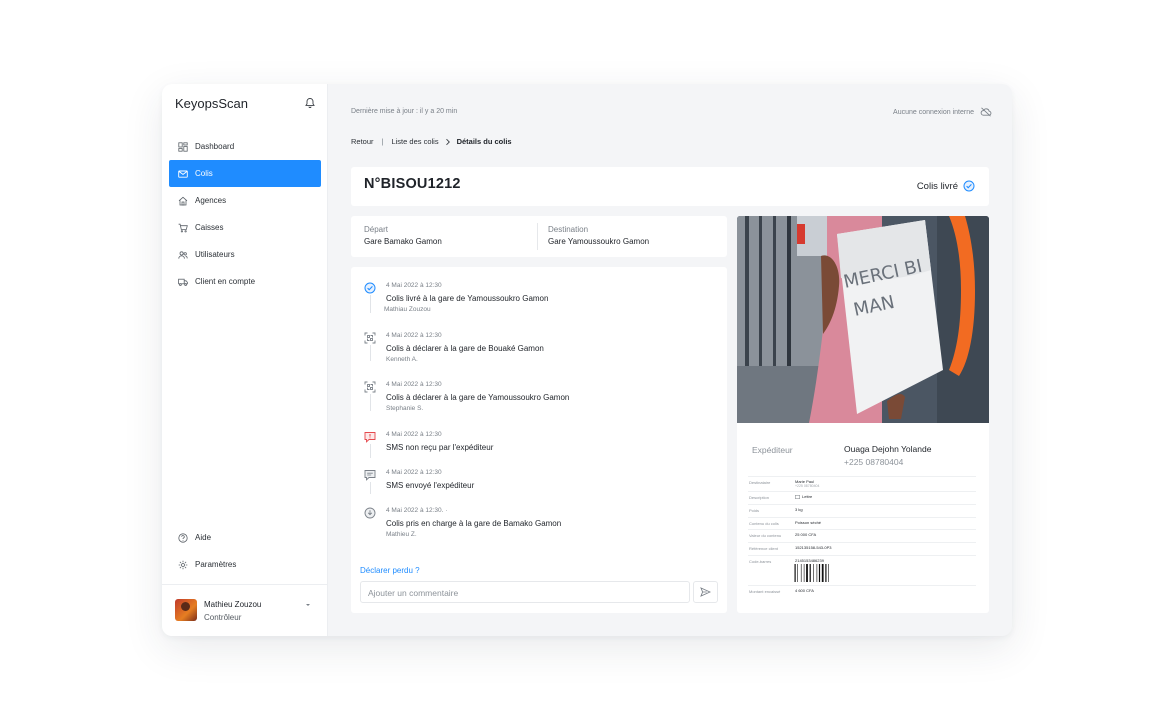 This screenshot has height=720, width=1175. I want to click on departure-label: Départ, so click(376, 229).